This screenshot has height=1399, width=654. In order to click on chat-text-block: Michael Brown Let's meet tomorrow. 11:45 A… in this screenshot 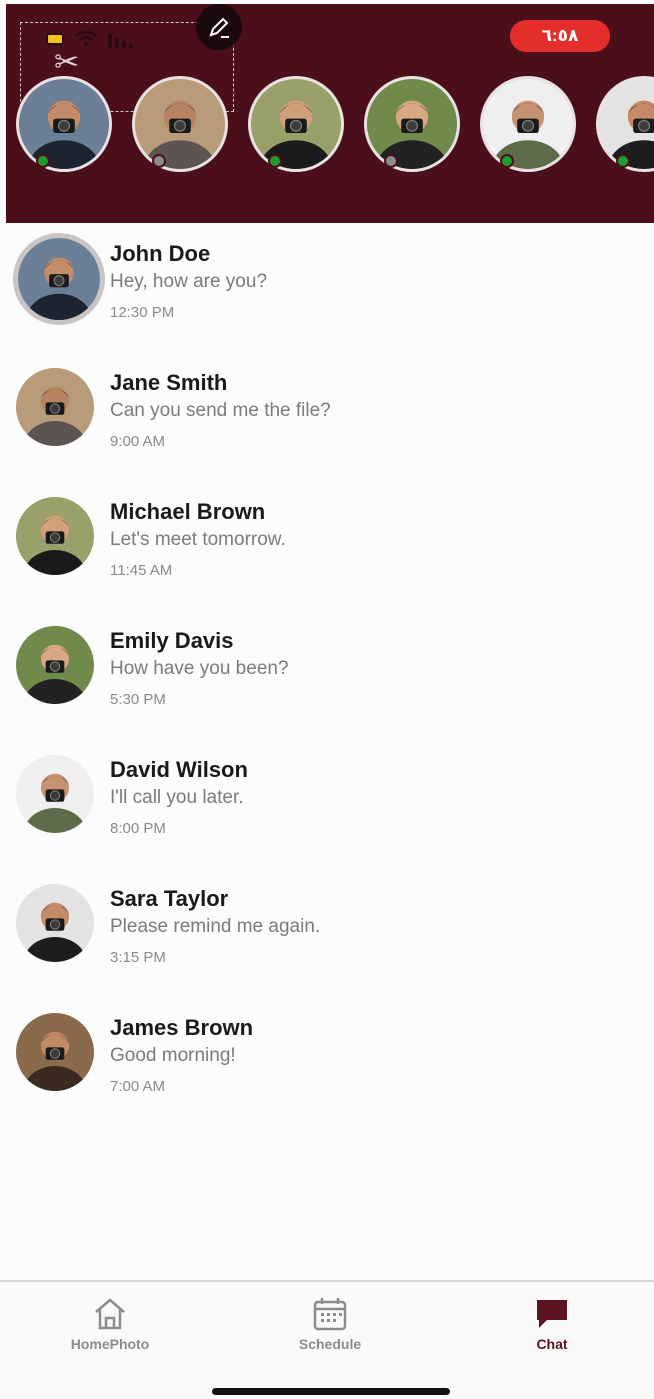, I will do `click(198, 540)`.